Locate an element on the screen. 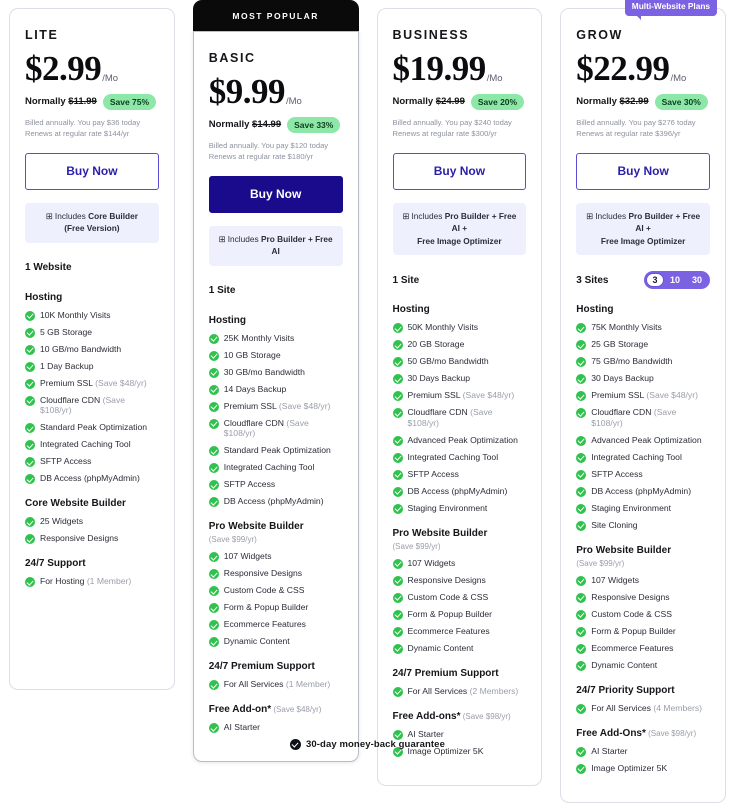  price-period: /Mo is located at coordinates (294, 101).